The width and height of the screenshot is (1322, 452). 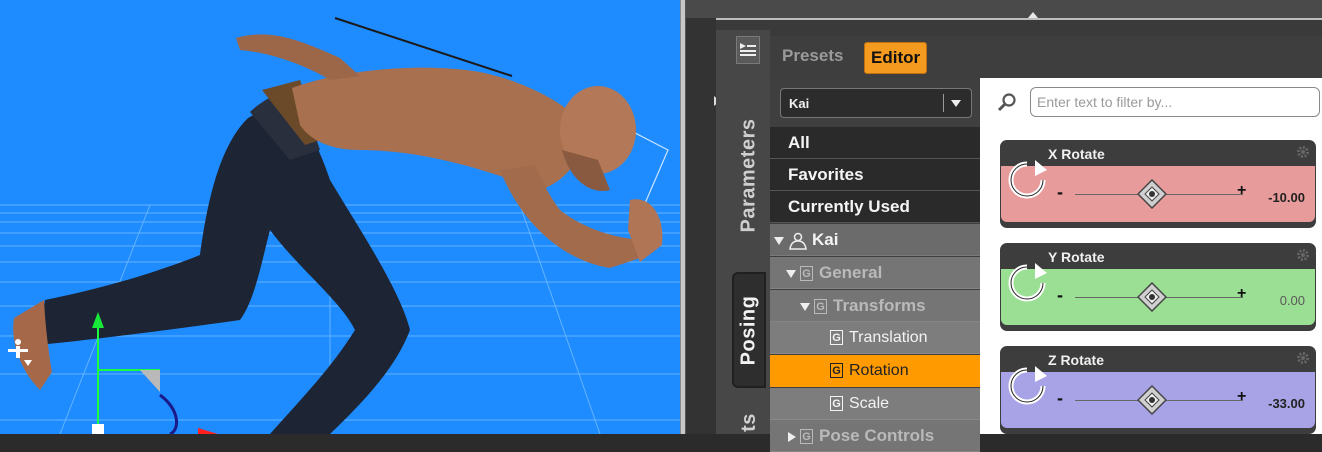 I want to click on pane-menu-icon, so click(x=748, y=49).